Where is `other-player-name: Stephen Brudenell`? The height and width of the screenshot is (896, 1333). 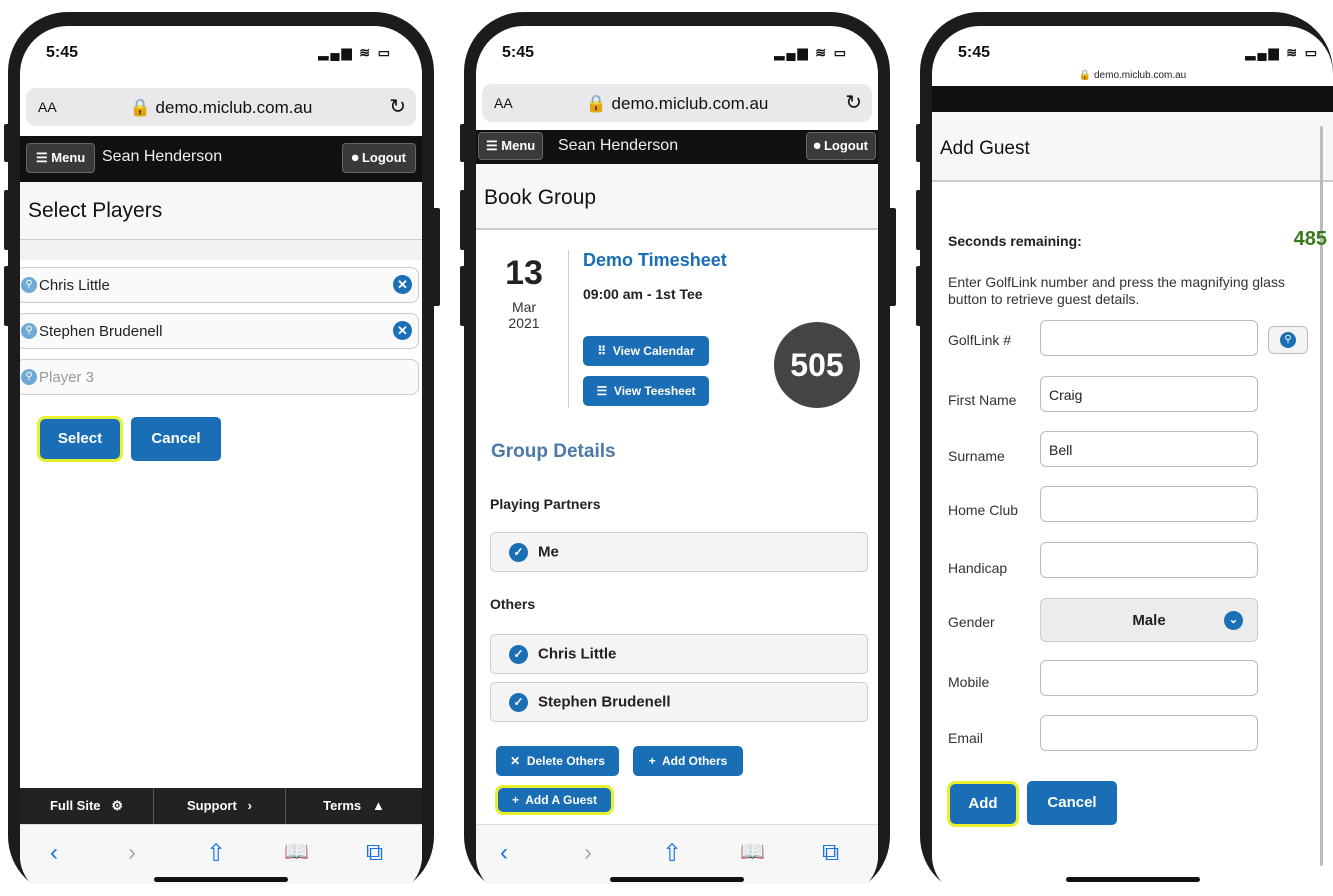
other-player-name: Stephen Brudenell is located at coordinates (604, 702).